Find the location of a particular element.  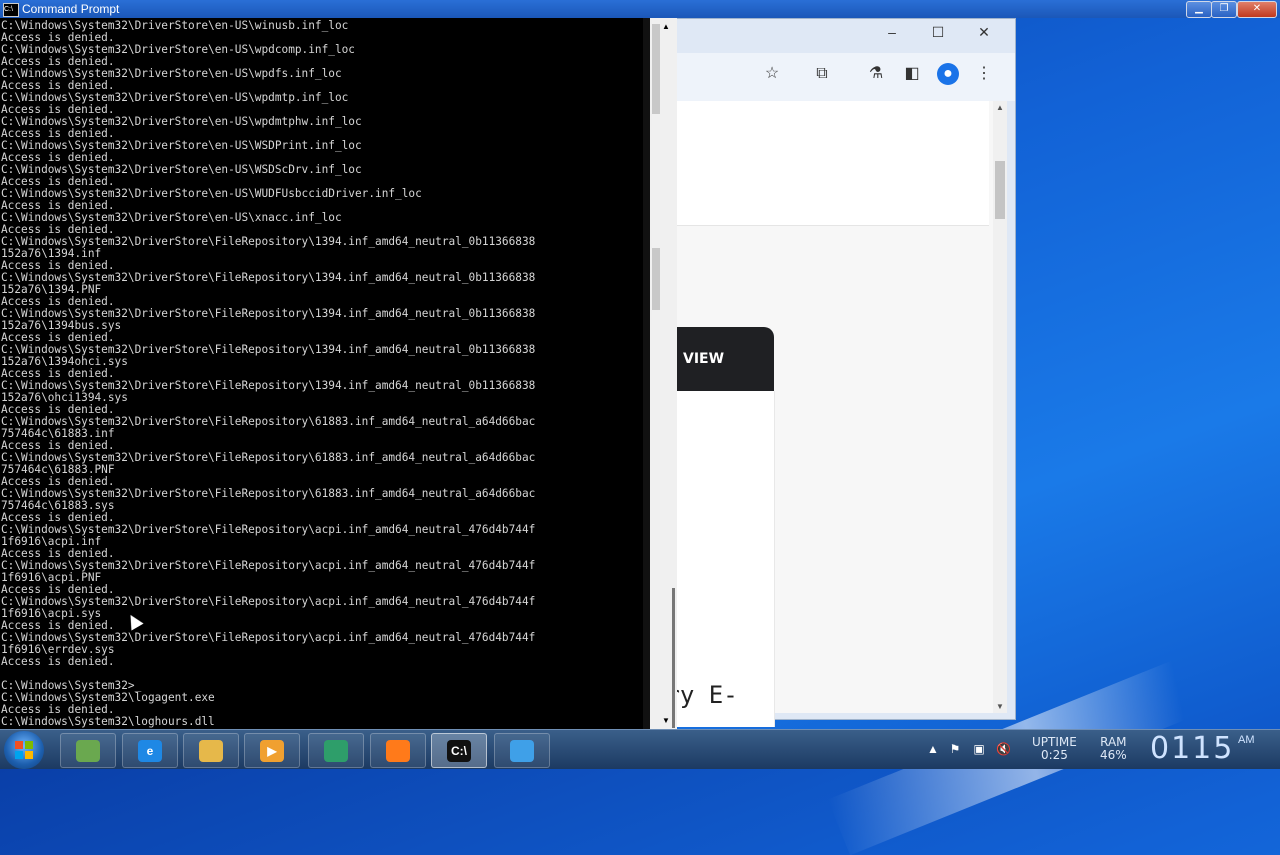

tray-expand-icon: ▲ is located at coordinates (933, 749).